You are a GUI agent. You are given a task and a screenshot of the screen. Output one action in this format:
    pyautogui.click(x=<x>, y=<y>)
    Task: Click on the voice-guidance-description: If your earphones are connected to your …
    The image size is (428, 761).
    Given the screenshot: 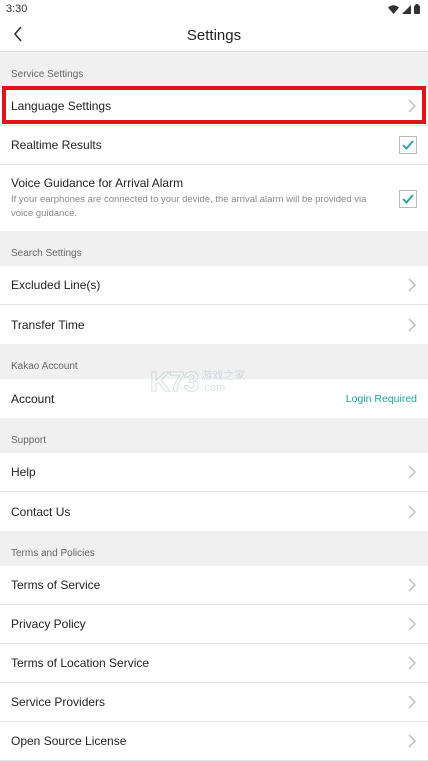 What is the action you would take?
    pyautogui.click(x=189, y=206)
    